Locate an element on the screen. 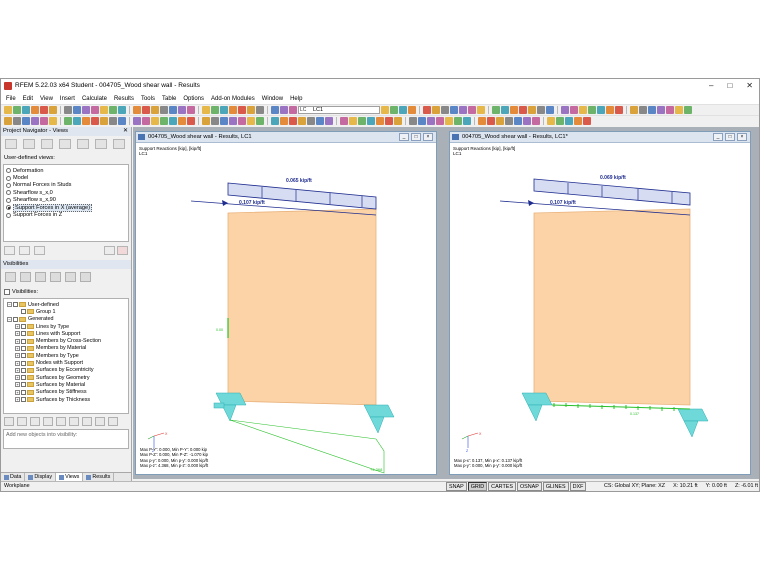  tree-item: + Members by Type is located at coordinates (66, 355).